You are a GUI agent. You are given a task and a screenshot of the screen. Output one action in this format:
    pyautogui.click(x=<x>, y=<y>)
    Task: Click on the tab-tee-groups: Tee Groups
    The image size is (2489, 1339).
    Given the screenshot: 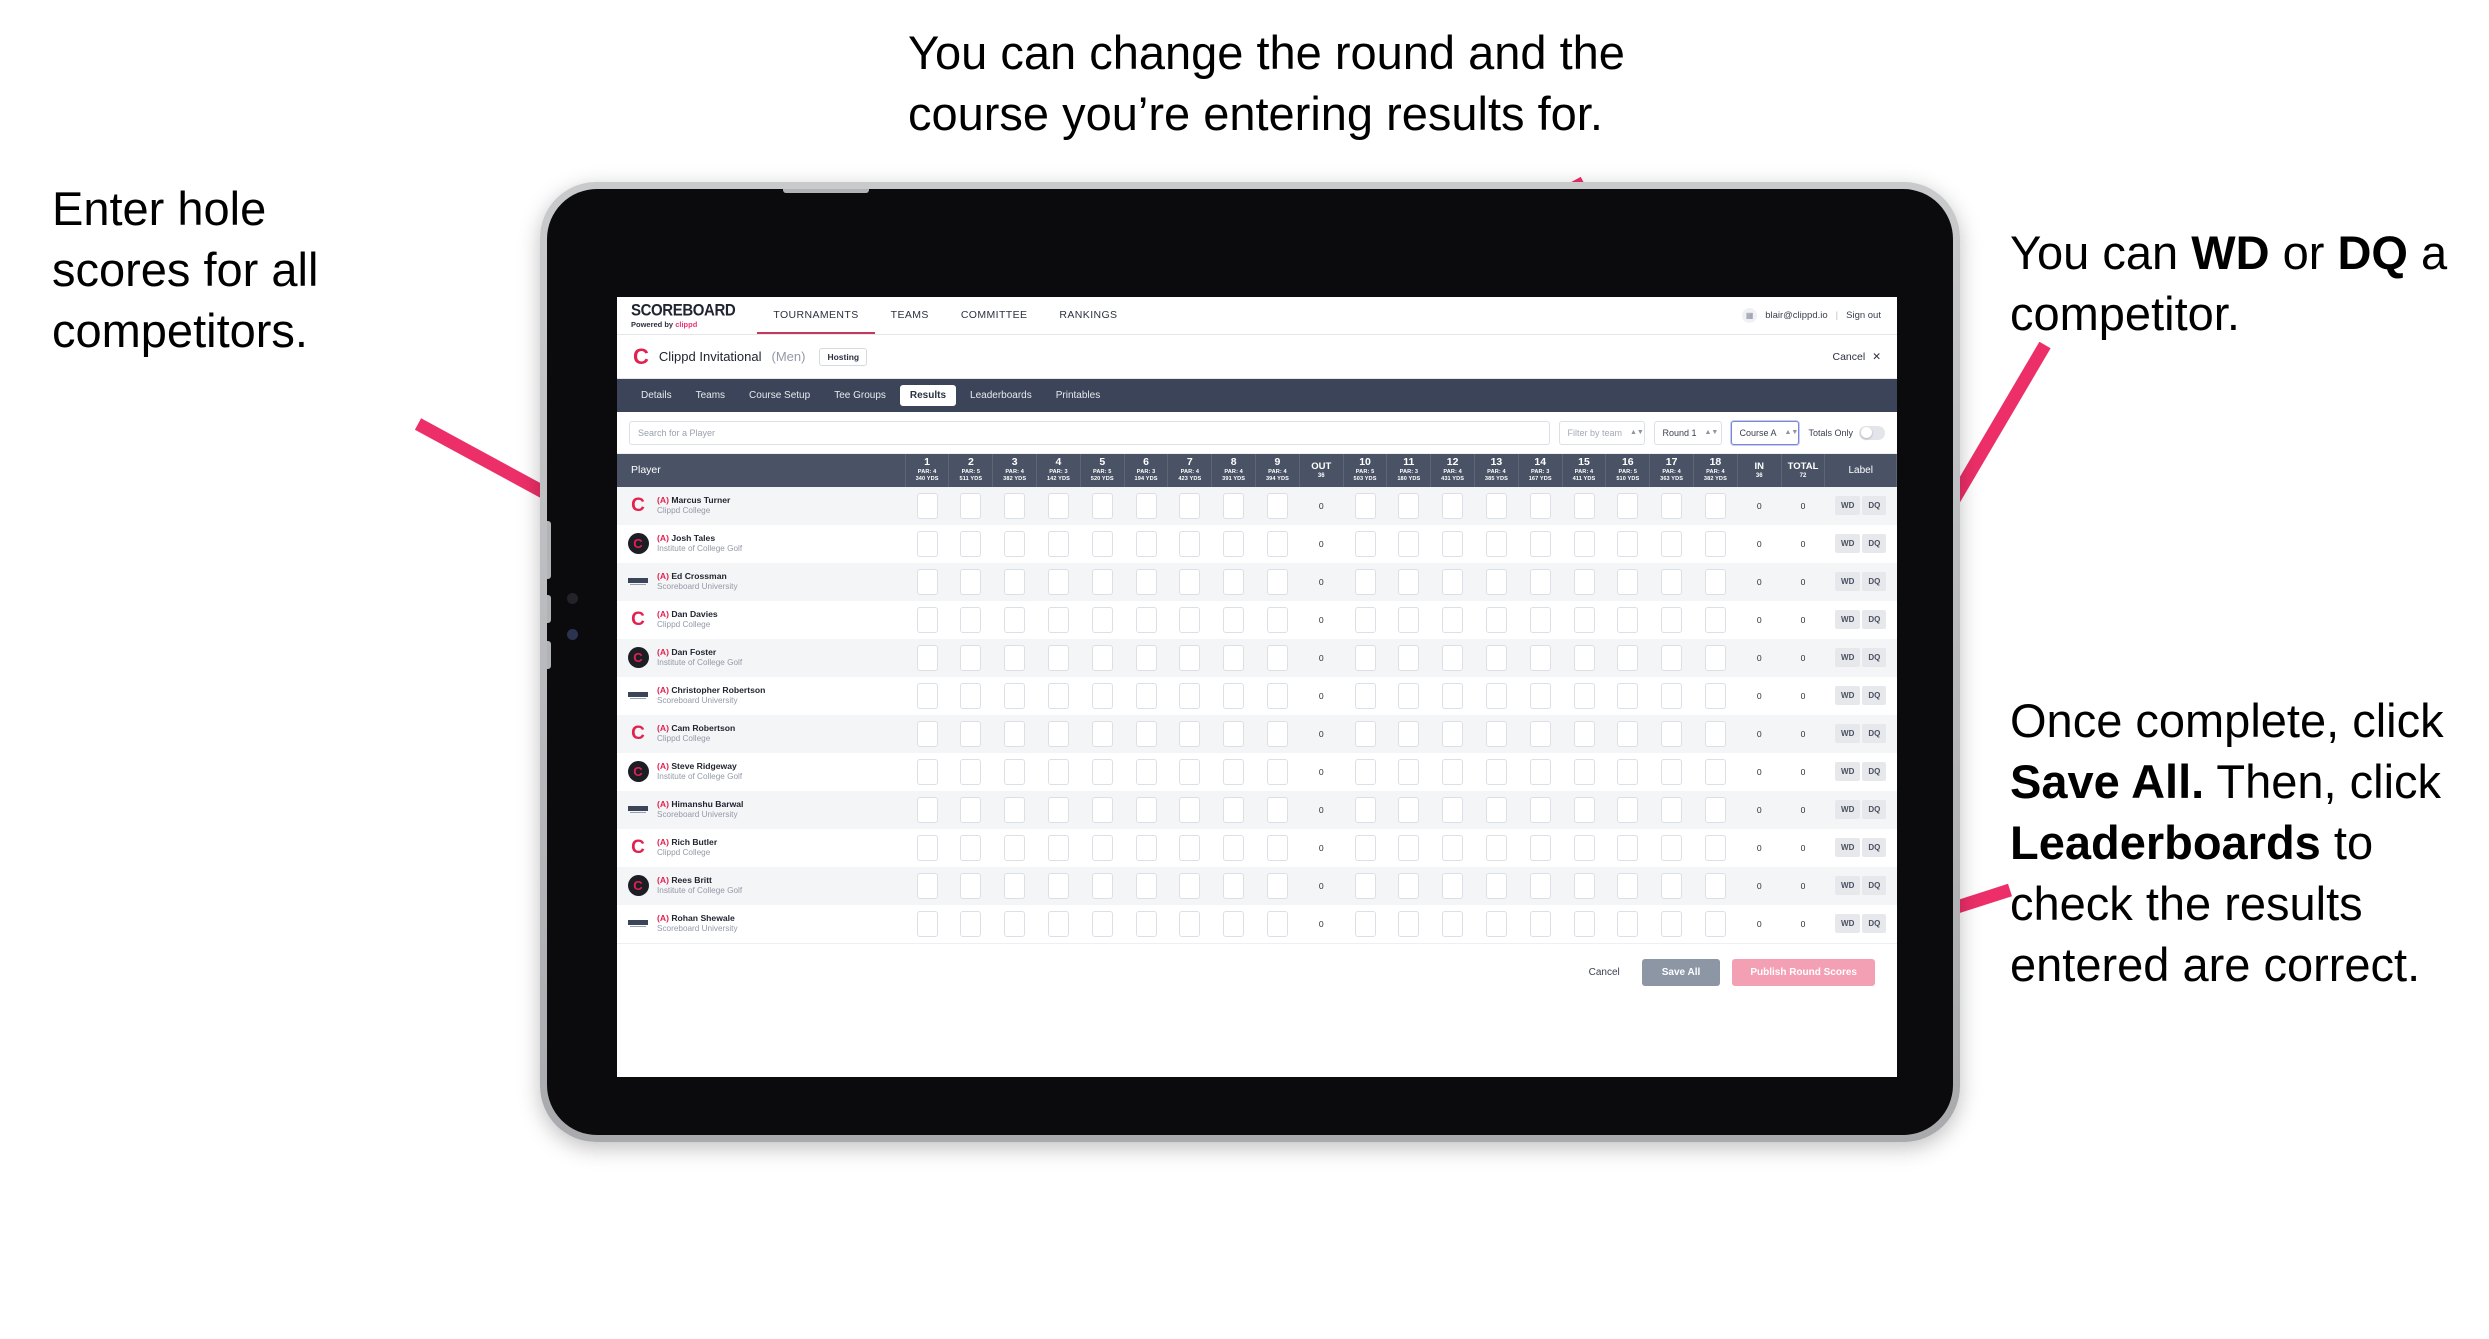 What is the action you would take?
    pyautogui.click(x=860, y=395)
    